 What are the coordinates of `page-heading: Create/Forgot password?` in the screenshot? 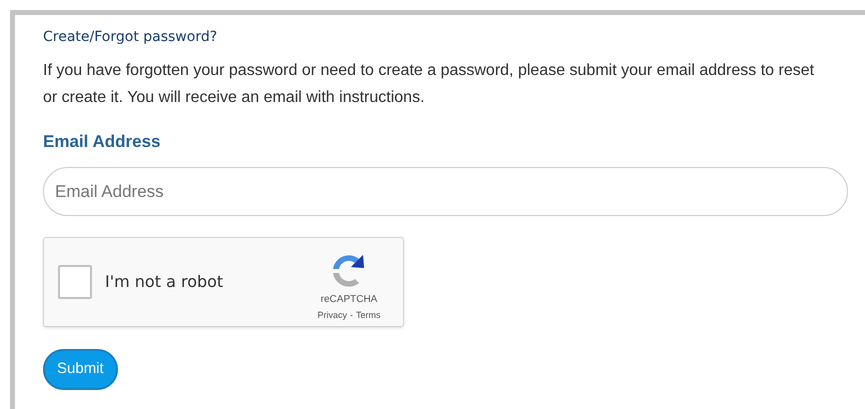 It's located at (130, 37).